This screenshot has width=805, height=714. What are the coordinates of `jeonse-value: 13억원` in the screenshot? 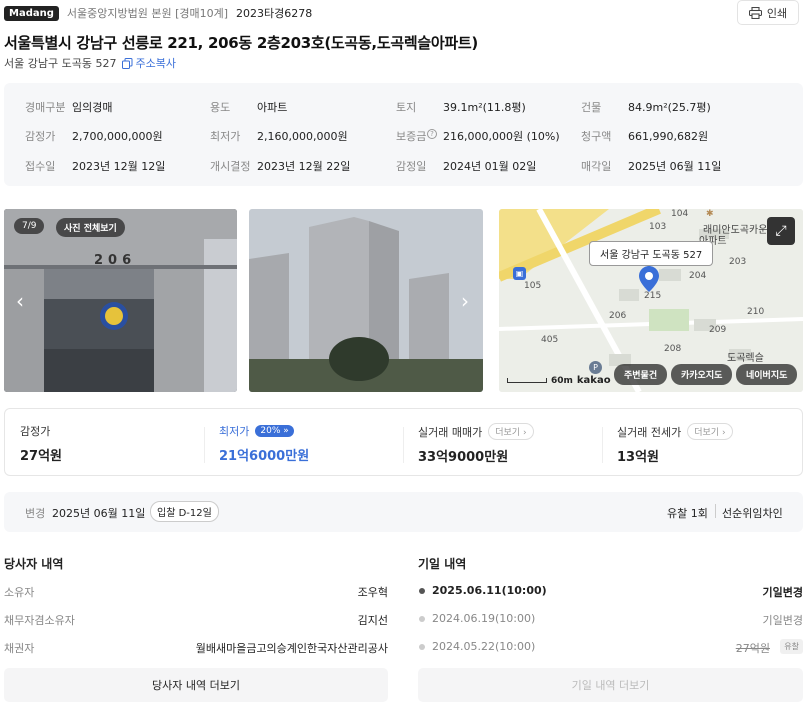 It's located at (638, 457).